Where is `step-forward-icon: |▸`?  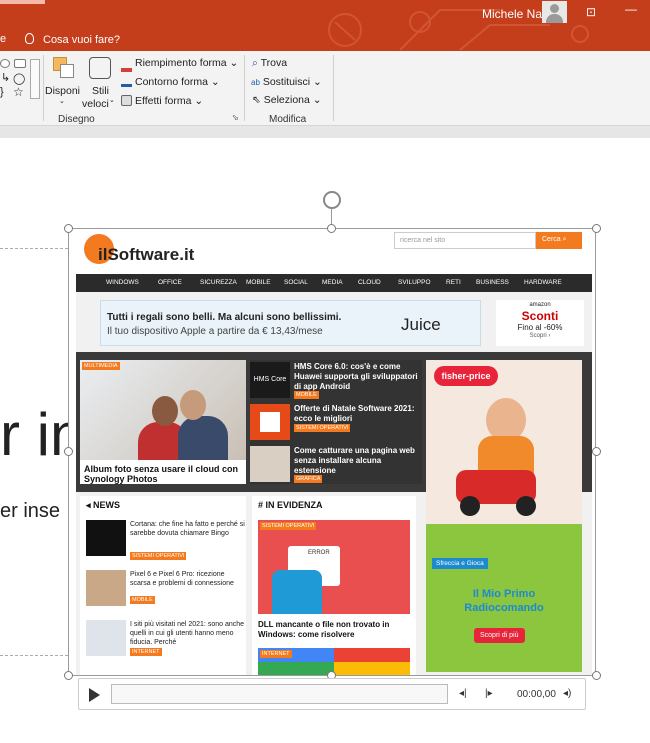 step-forward-icon: |▸ is located at coordinates (489, 693).